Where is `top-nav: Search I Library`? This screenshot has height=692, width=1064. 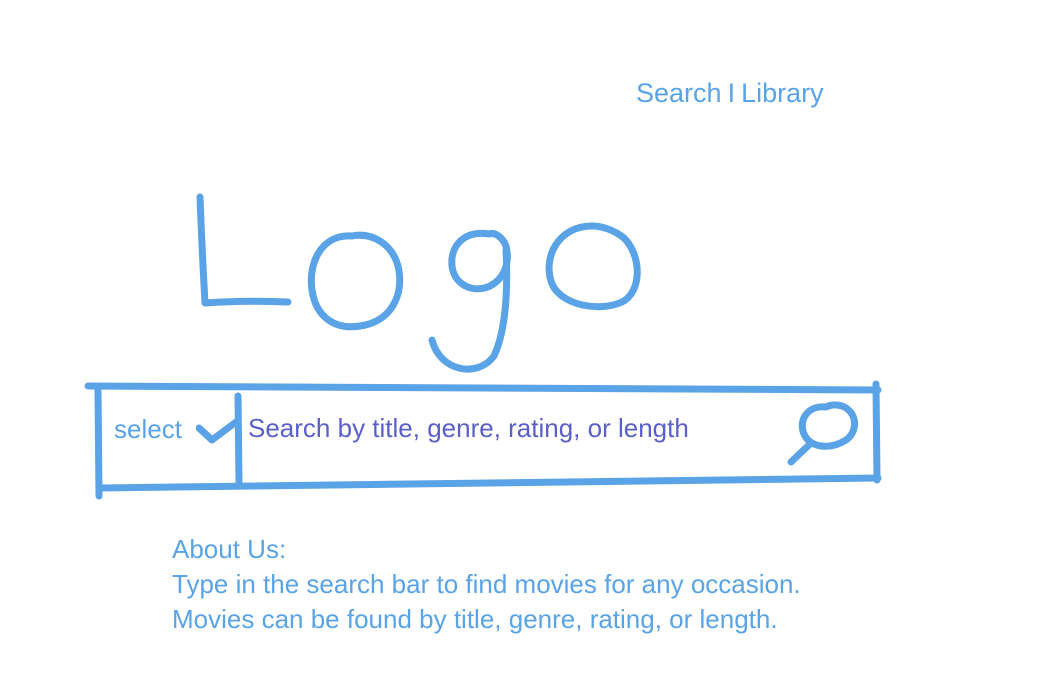 top-nav: Search I Library is located at coordinates (730, 93).